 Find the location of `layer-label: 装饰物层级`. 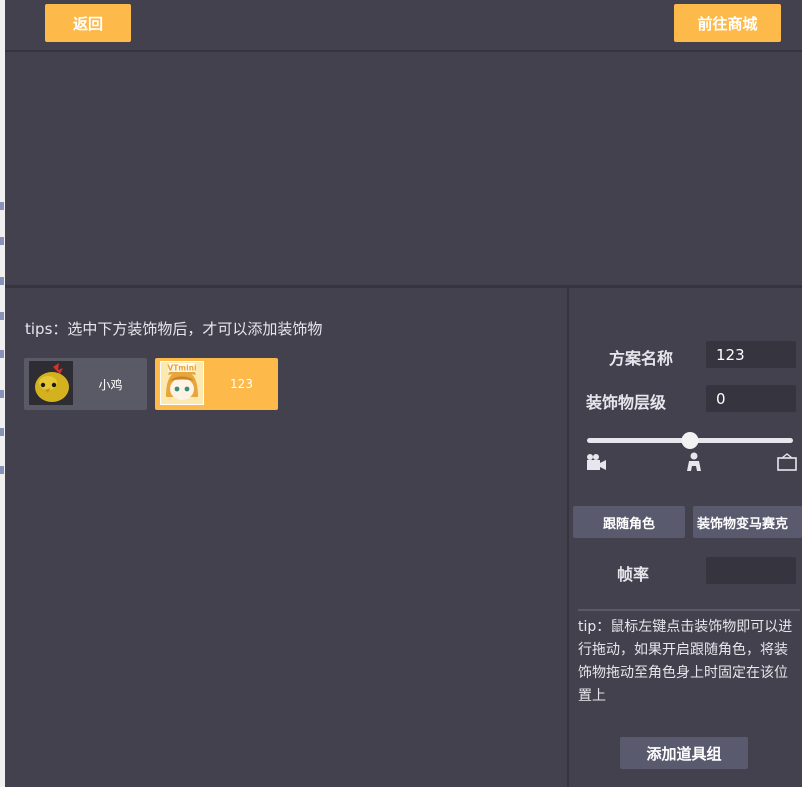

layer-label: 装饰物层级 is located at coordinates (626, 402).